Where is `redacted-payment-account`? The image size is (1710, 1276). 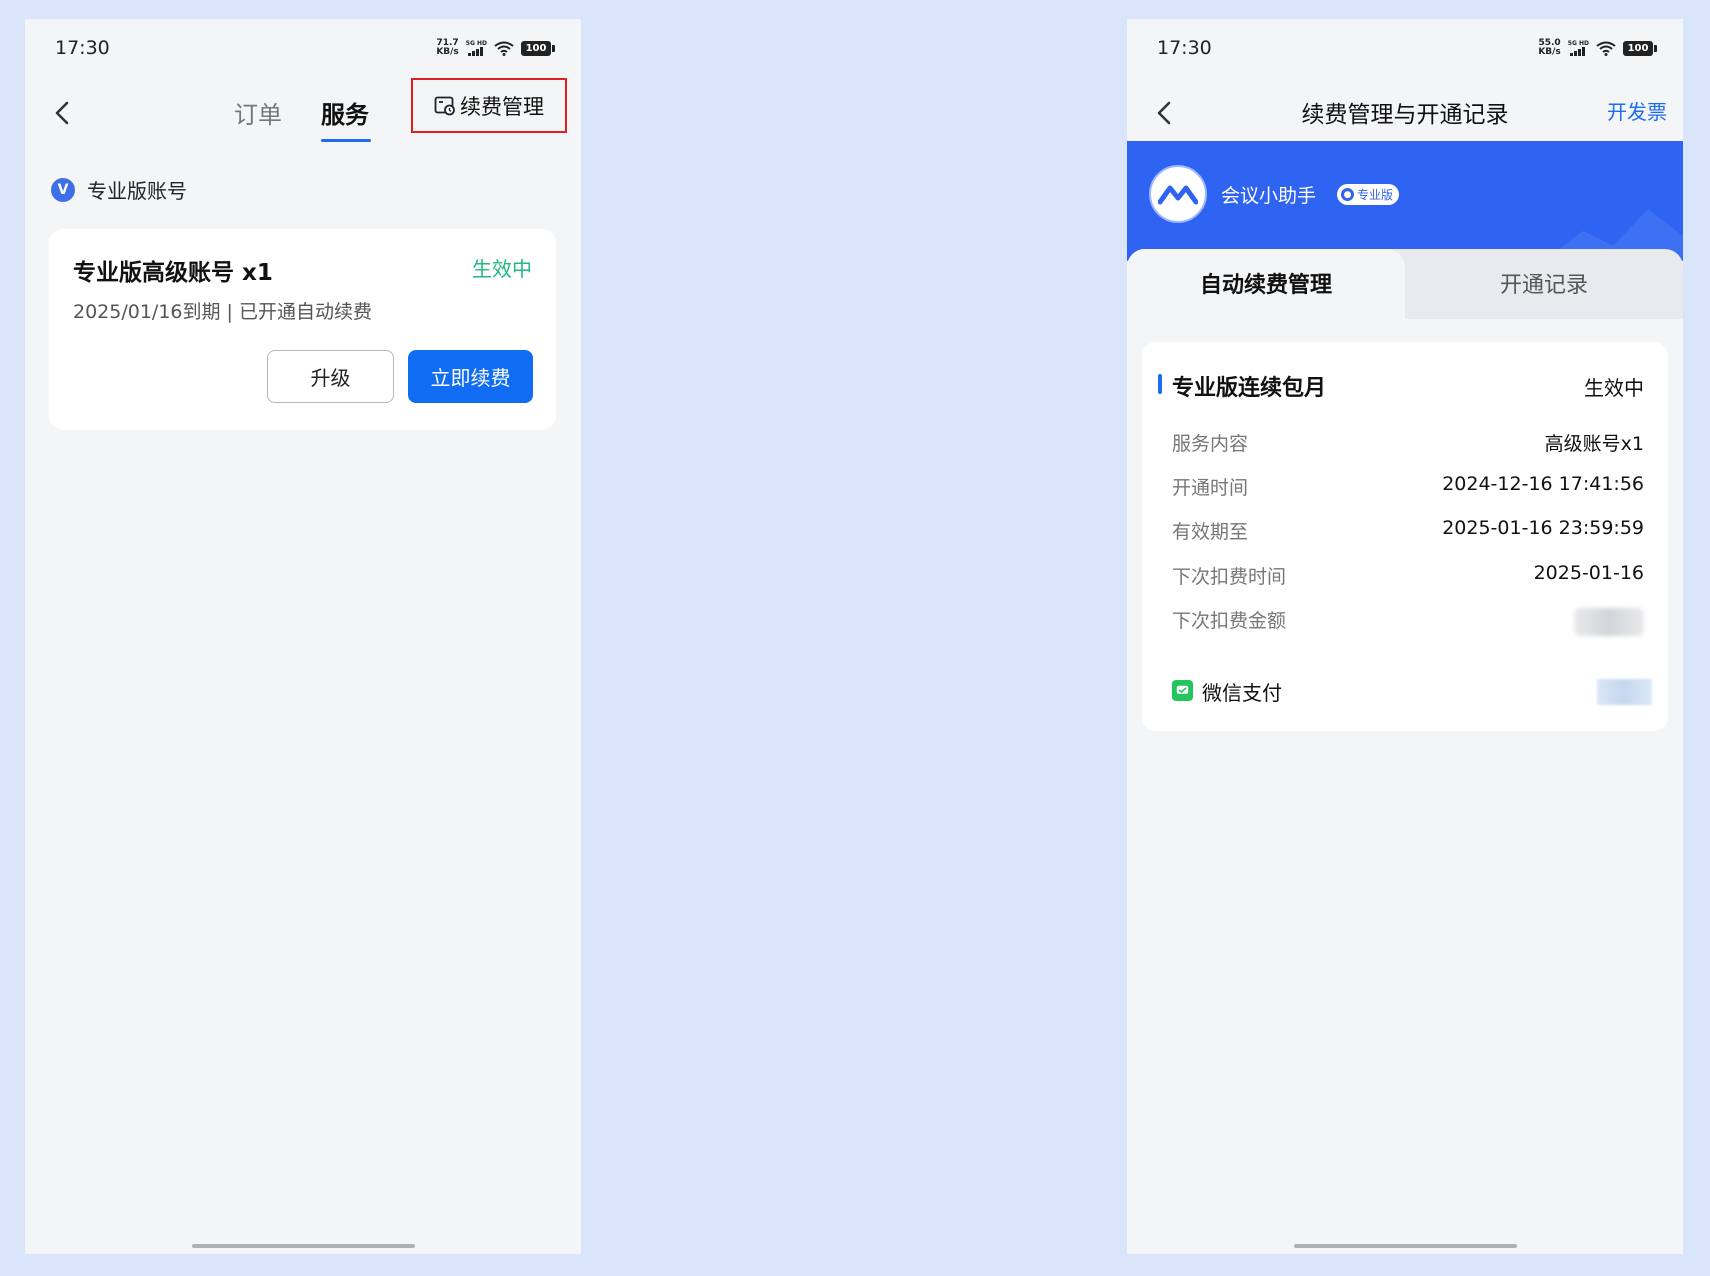 redacted-payment-account is located at coordinates (1624, 692).